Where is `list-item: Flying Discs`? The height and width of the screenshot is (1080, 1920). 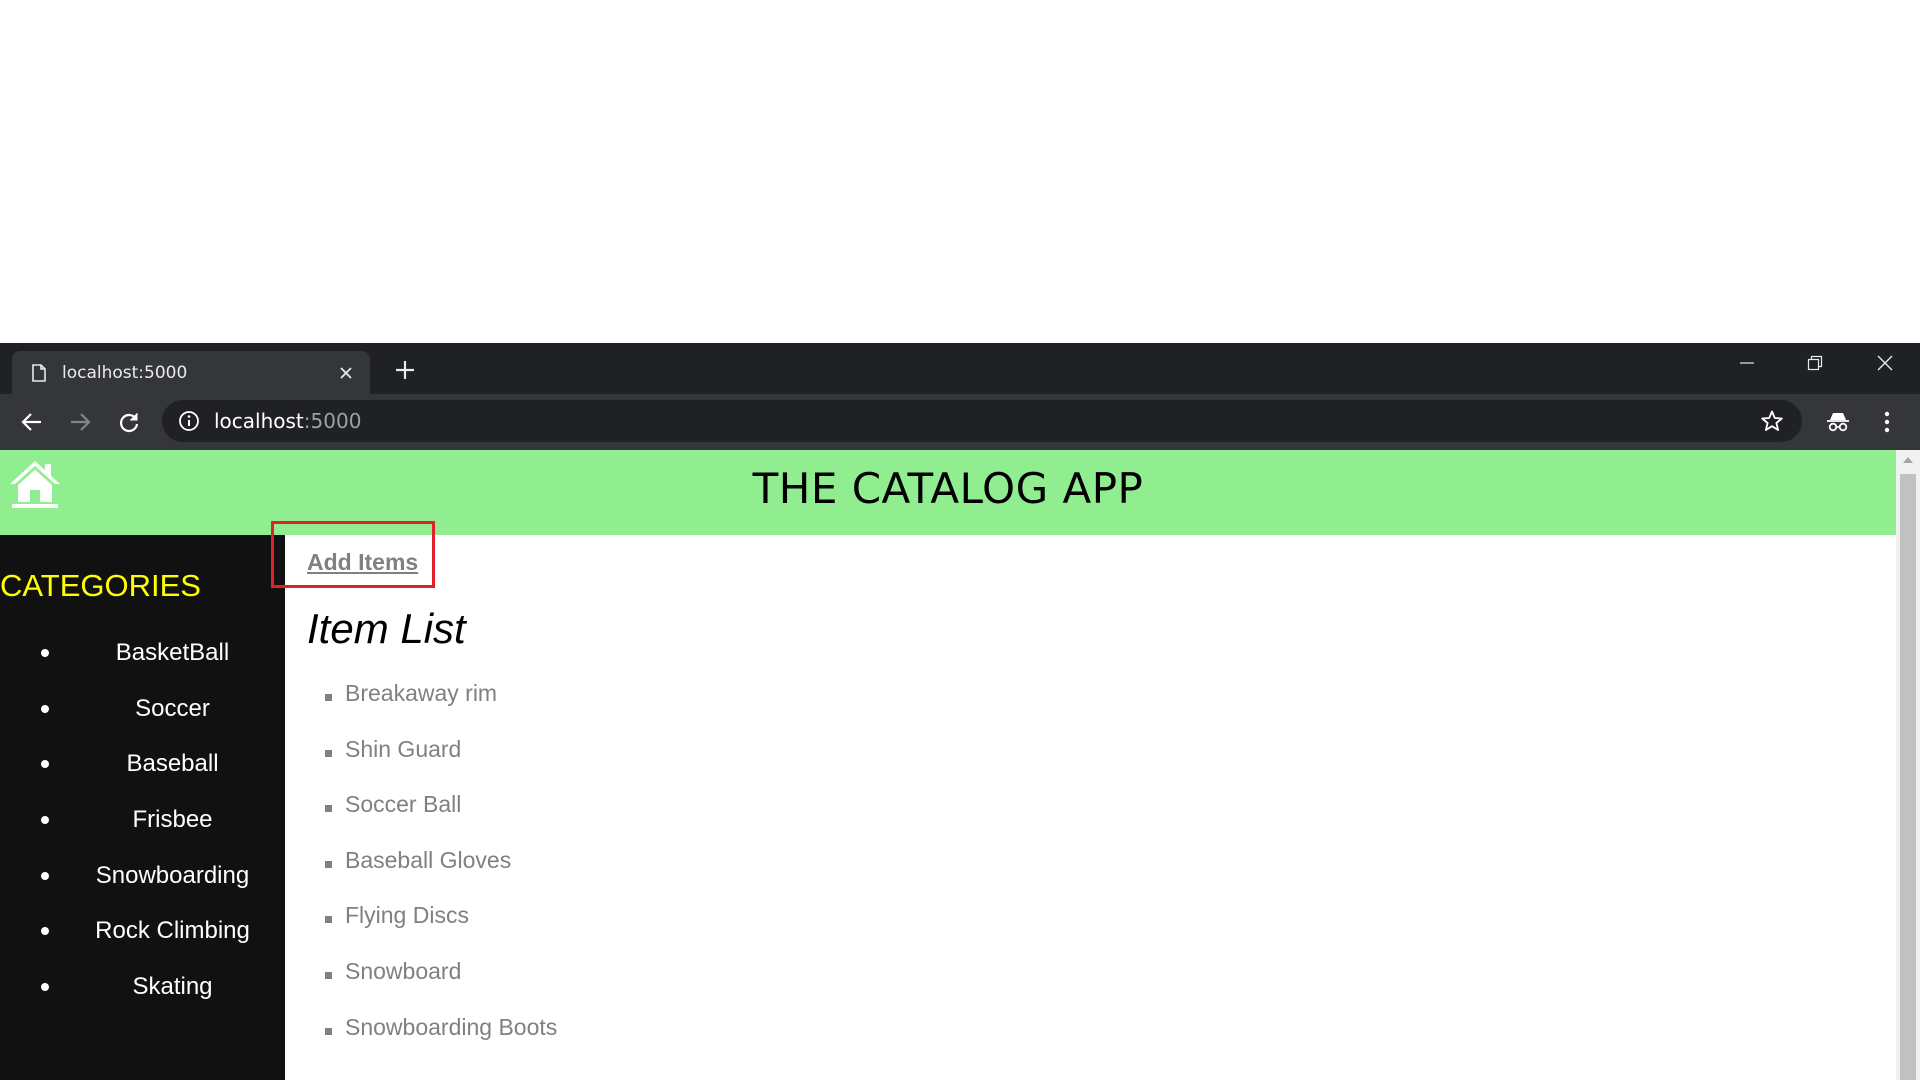
list-item: Flying Discs is located at coordinates (685, 920).